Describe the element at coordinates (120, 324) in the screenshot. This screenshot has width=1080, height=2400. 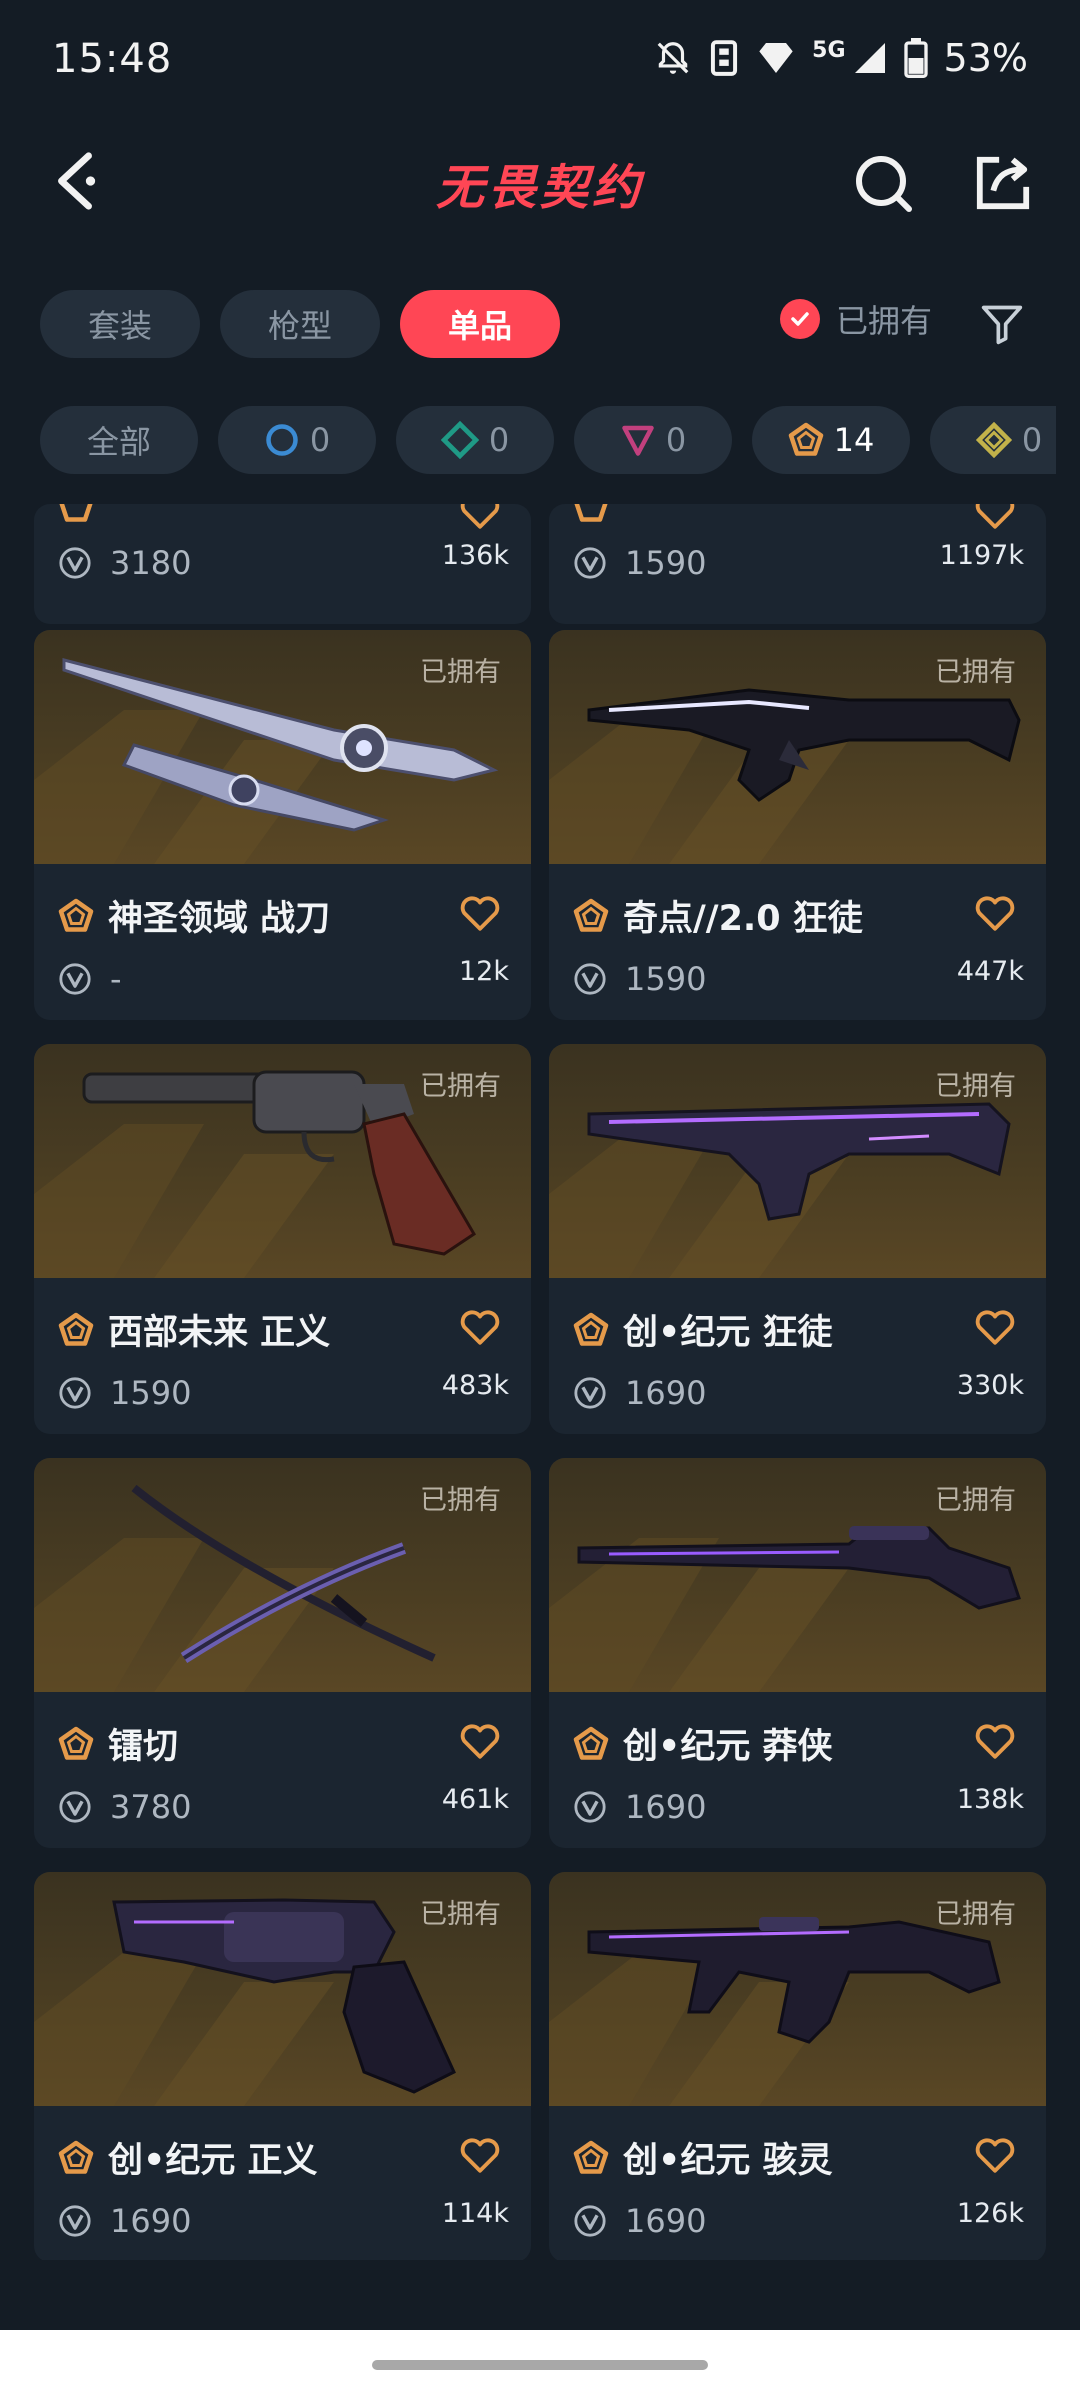
I see `tab-bundles: 套装` at that location.